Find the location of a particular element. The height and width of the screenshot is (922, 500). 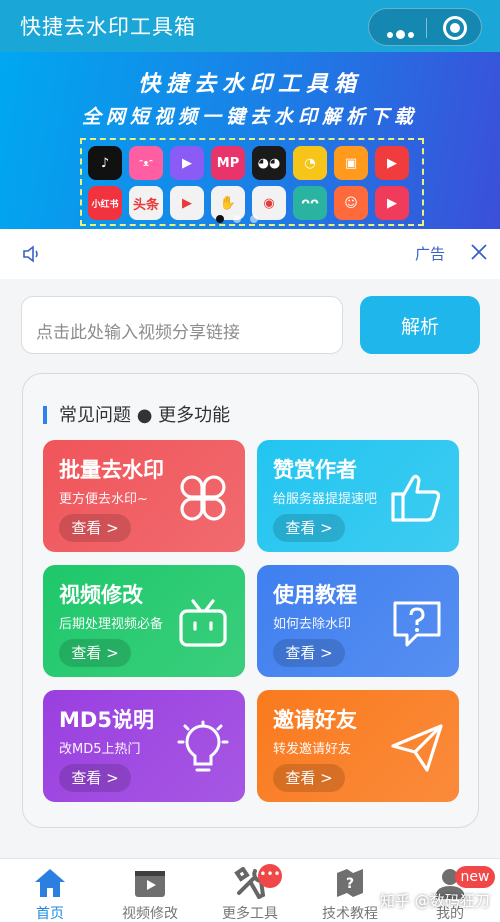

weishi-icon: ◔ is located at coordinates (310, 163).